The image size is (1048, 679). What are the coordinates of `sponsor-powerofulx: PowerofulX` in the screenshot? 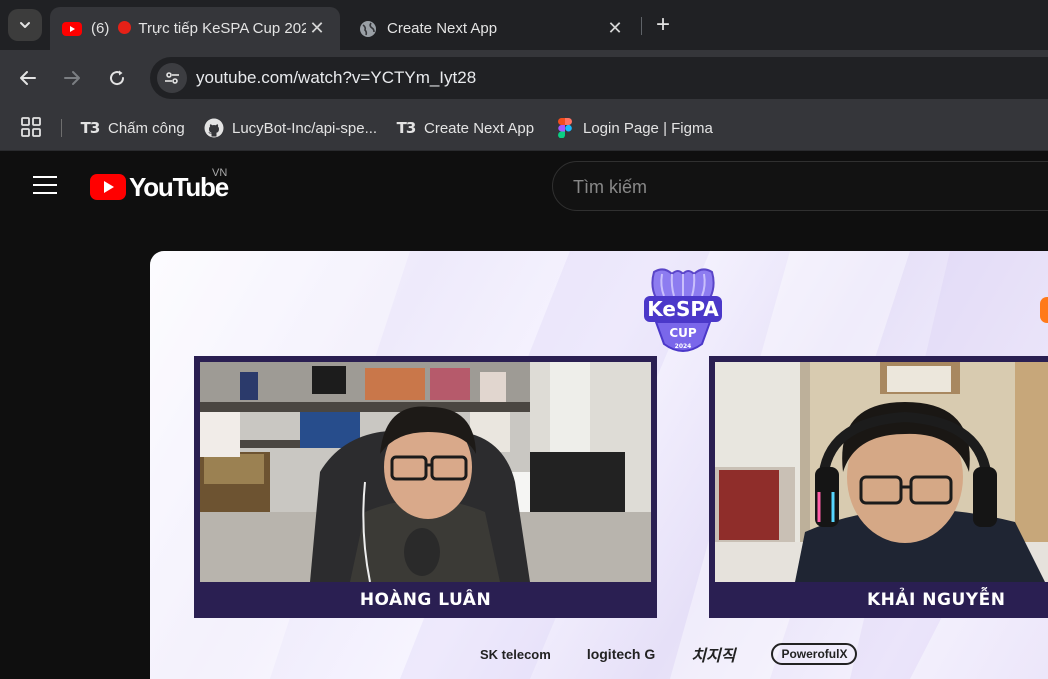 It's located at (814, 654).